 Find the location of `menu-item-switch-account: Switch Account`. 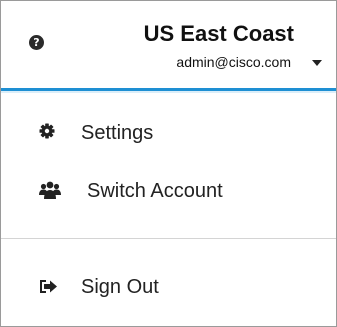

menu-item-switch-account: Switch Account is located at coordinates (168, 191).